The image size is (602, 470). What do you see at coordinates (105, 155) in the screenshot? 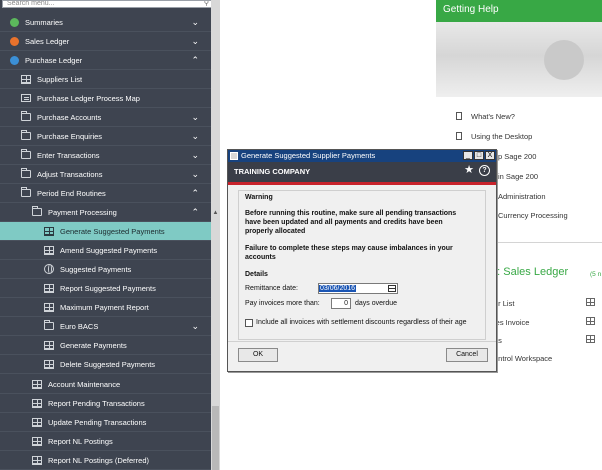
I see `sidebar-item-enter-transactions: Enter Transactions ⌄` at bounding box center [105, 155].